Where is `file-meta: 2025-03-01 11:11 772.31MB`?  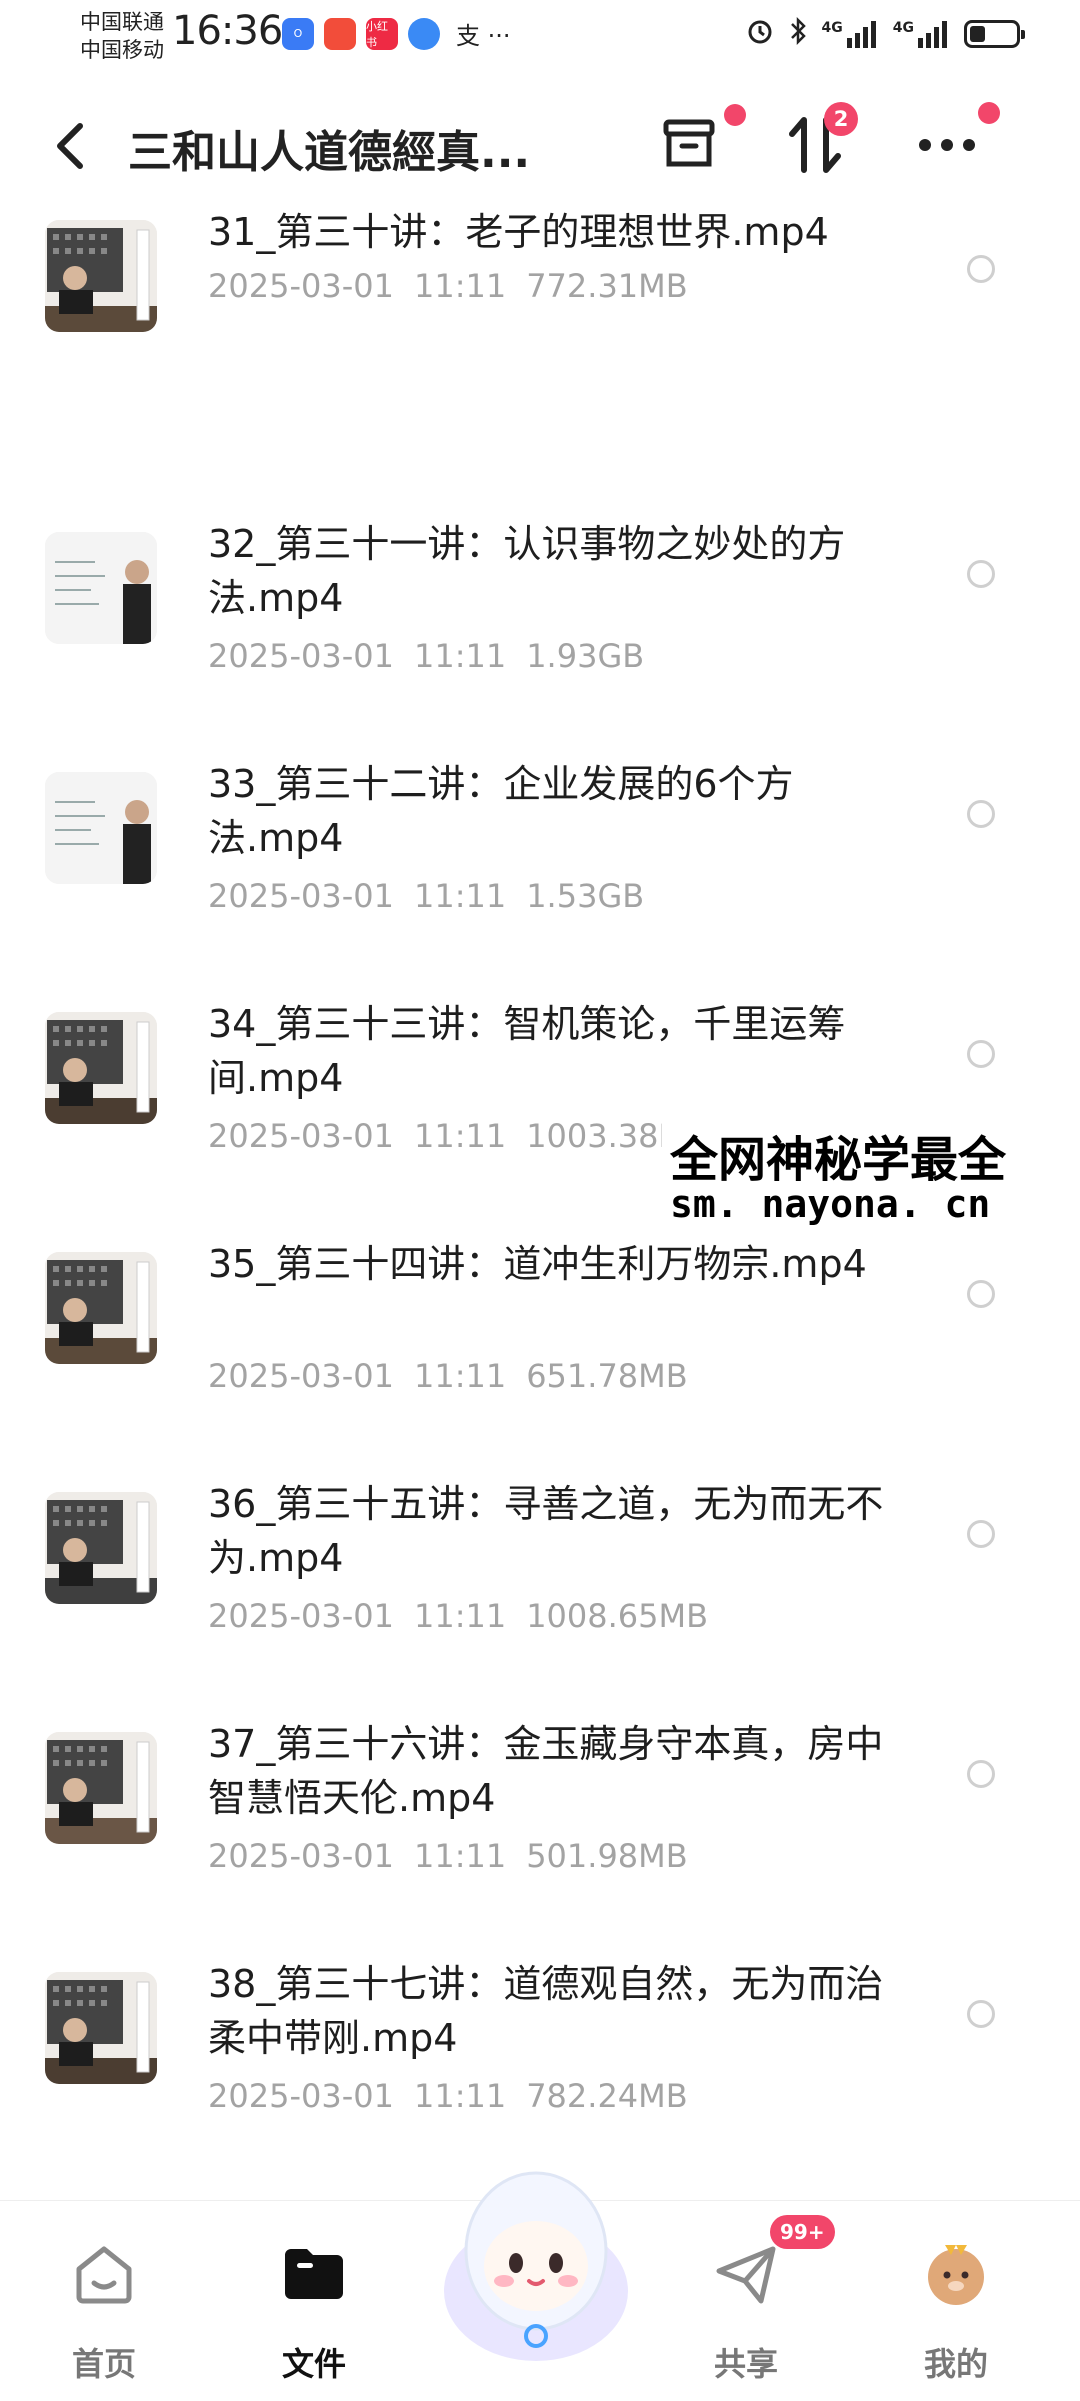 file-meta: 2025-03-01 11:11 772.31MB is located at coordinates (448, 286).